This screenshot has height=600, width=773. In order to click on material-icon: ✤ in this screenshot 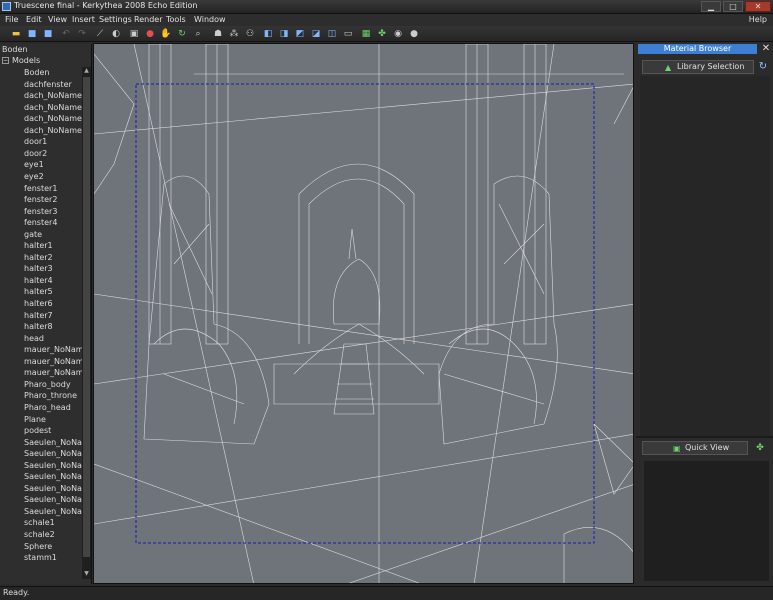, I will do `click(382, 34)`.